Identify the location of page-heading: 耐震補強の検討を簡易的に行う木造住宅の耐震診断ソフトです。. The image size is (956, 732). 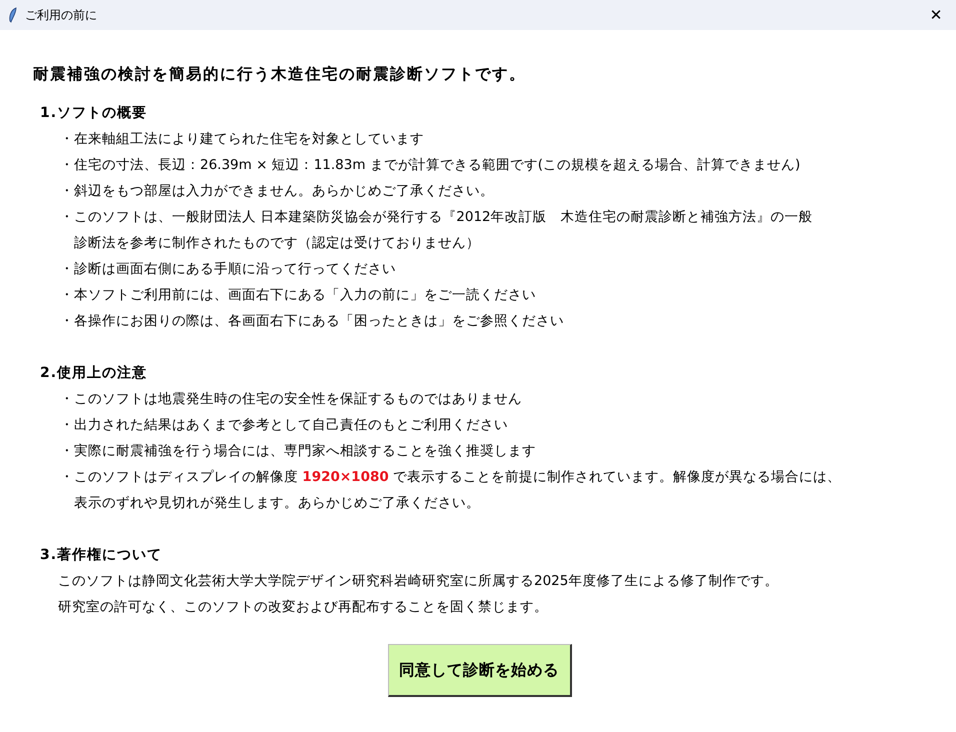
(279, 74).